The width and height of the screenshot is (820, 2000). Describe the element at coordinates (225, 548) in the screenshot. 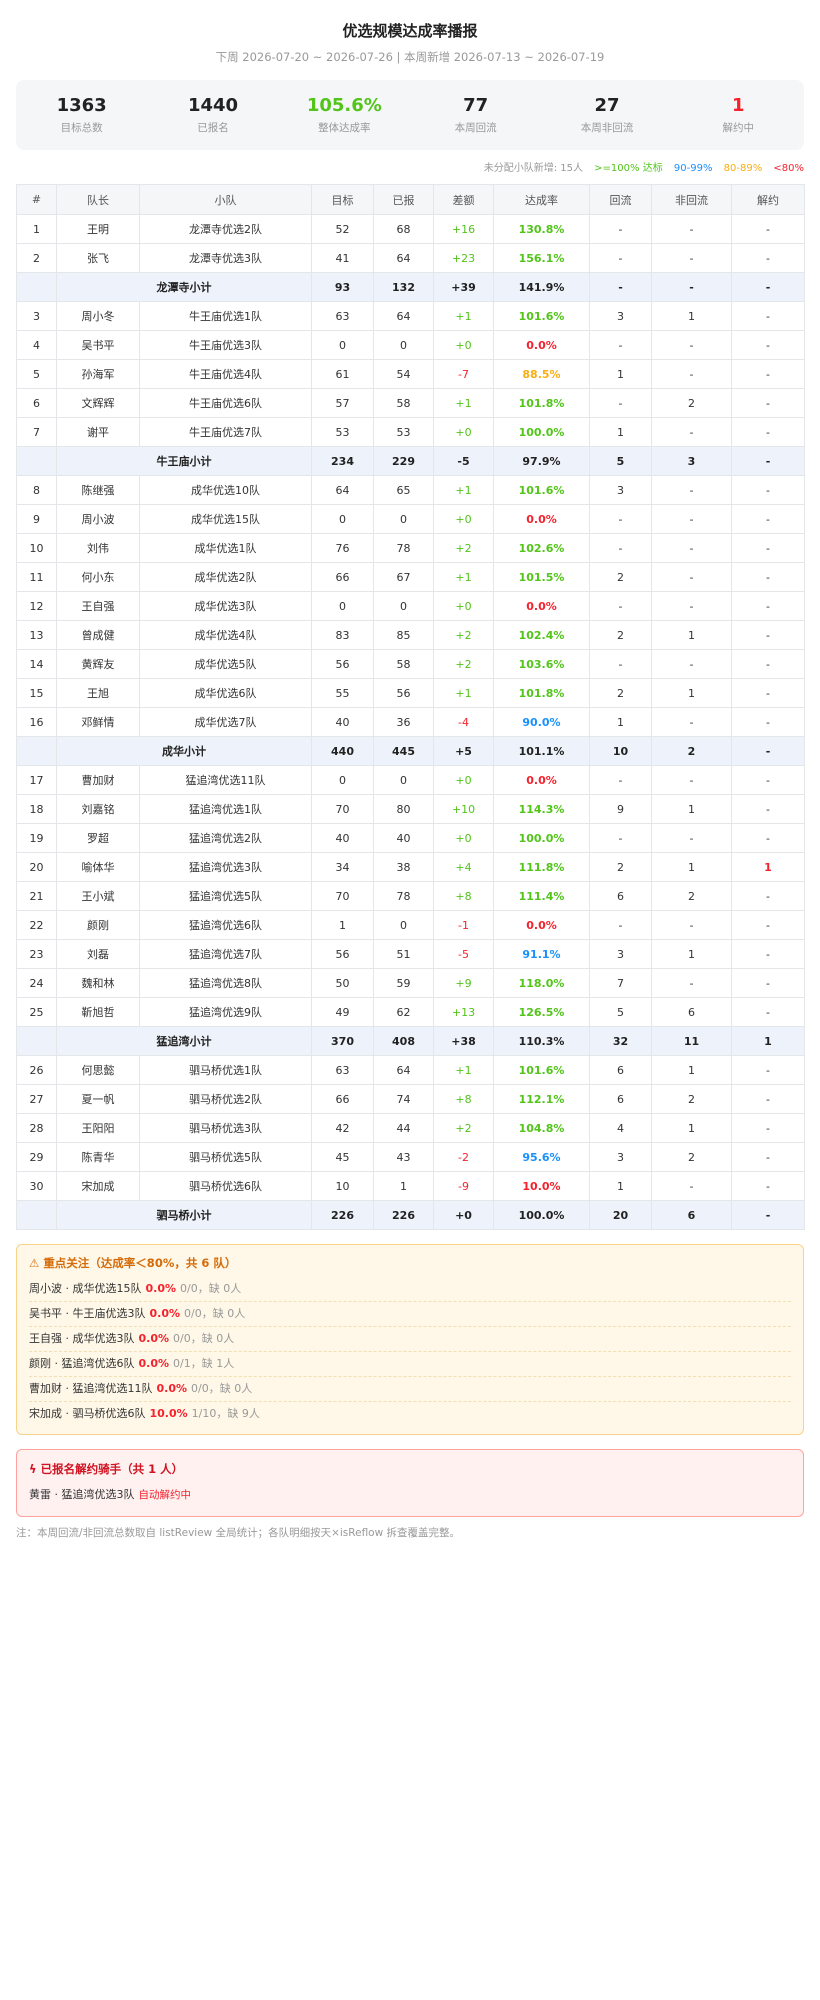

I see `cell-team: 成华优选1队` at that location.